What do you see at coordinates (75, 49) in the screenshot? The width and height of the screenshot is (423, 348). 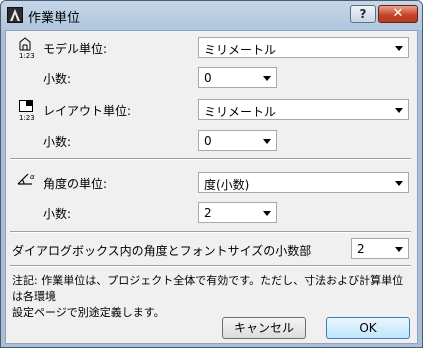 I see `model-unit-label: モデル単位:` at bounding box center [75, 49].